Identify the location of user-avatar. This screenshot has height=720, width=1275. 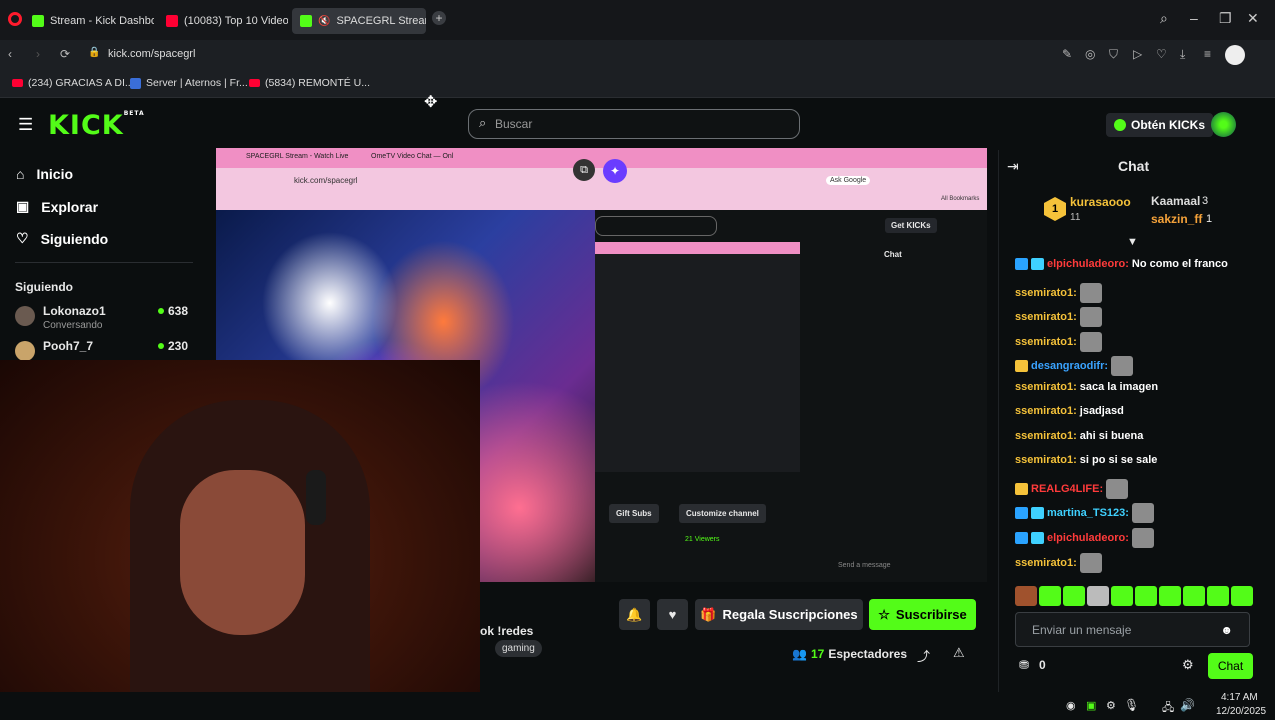
(1223, 124).